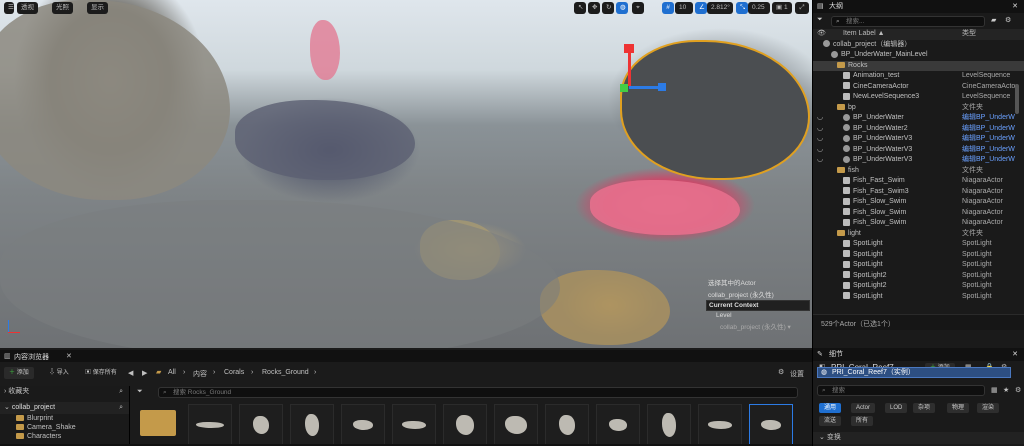 This screenshot has height=446, width=1024. I want to click on cb-settings-label: 设置, so click(797, 374).